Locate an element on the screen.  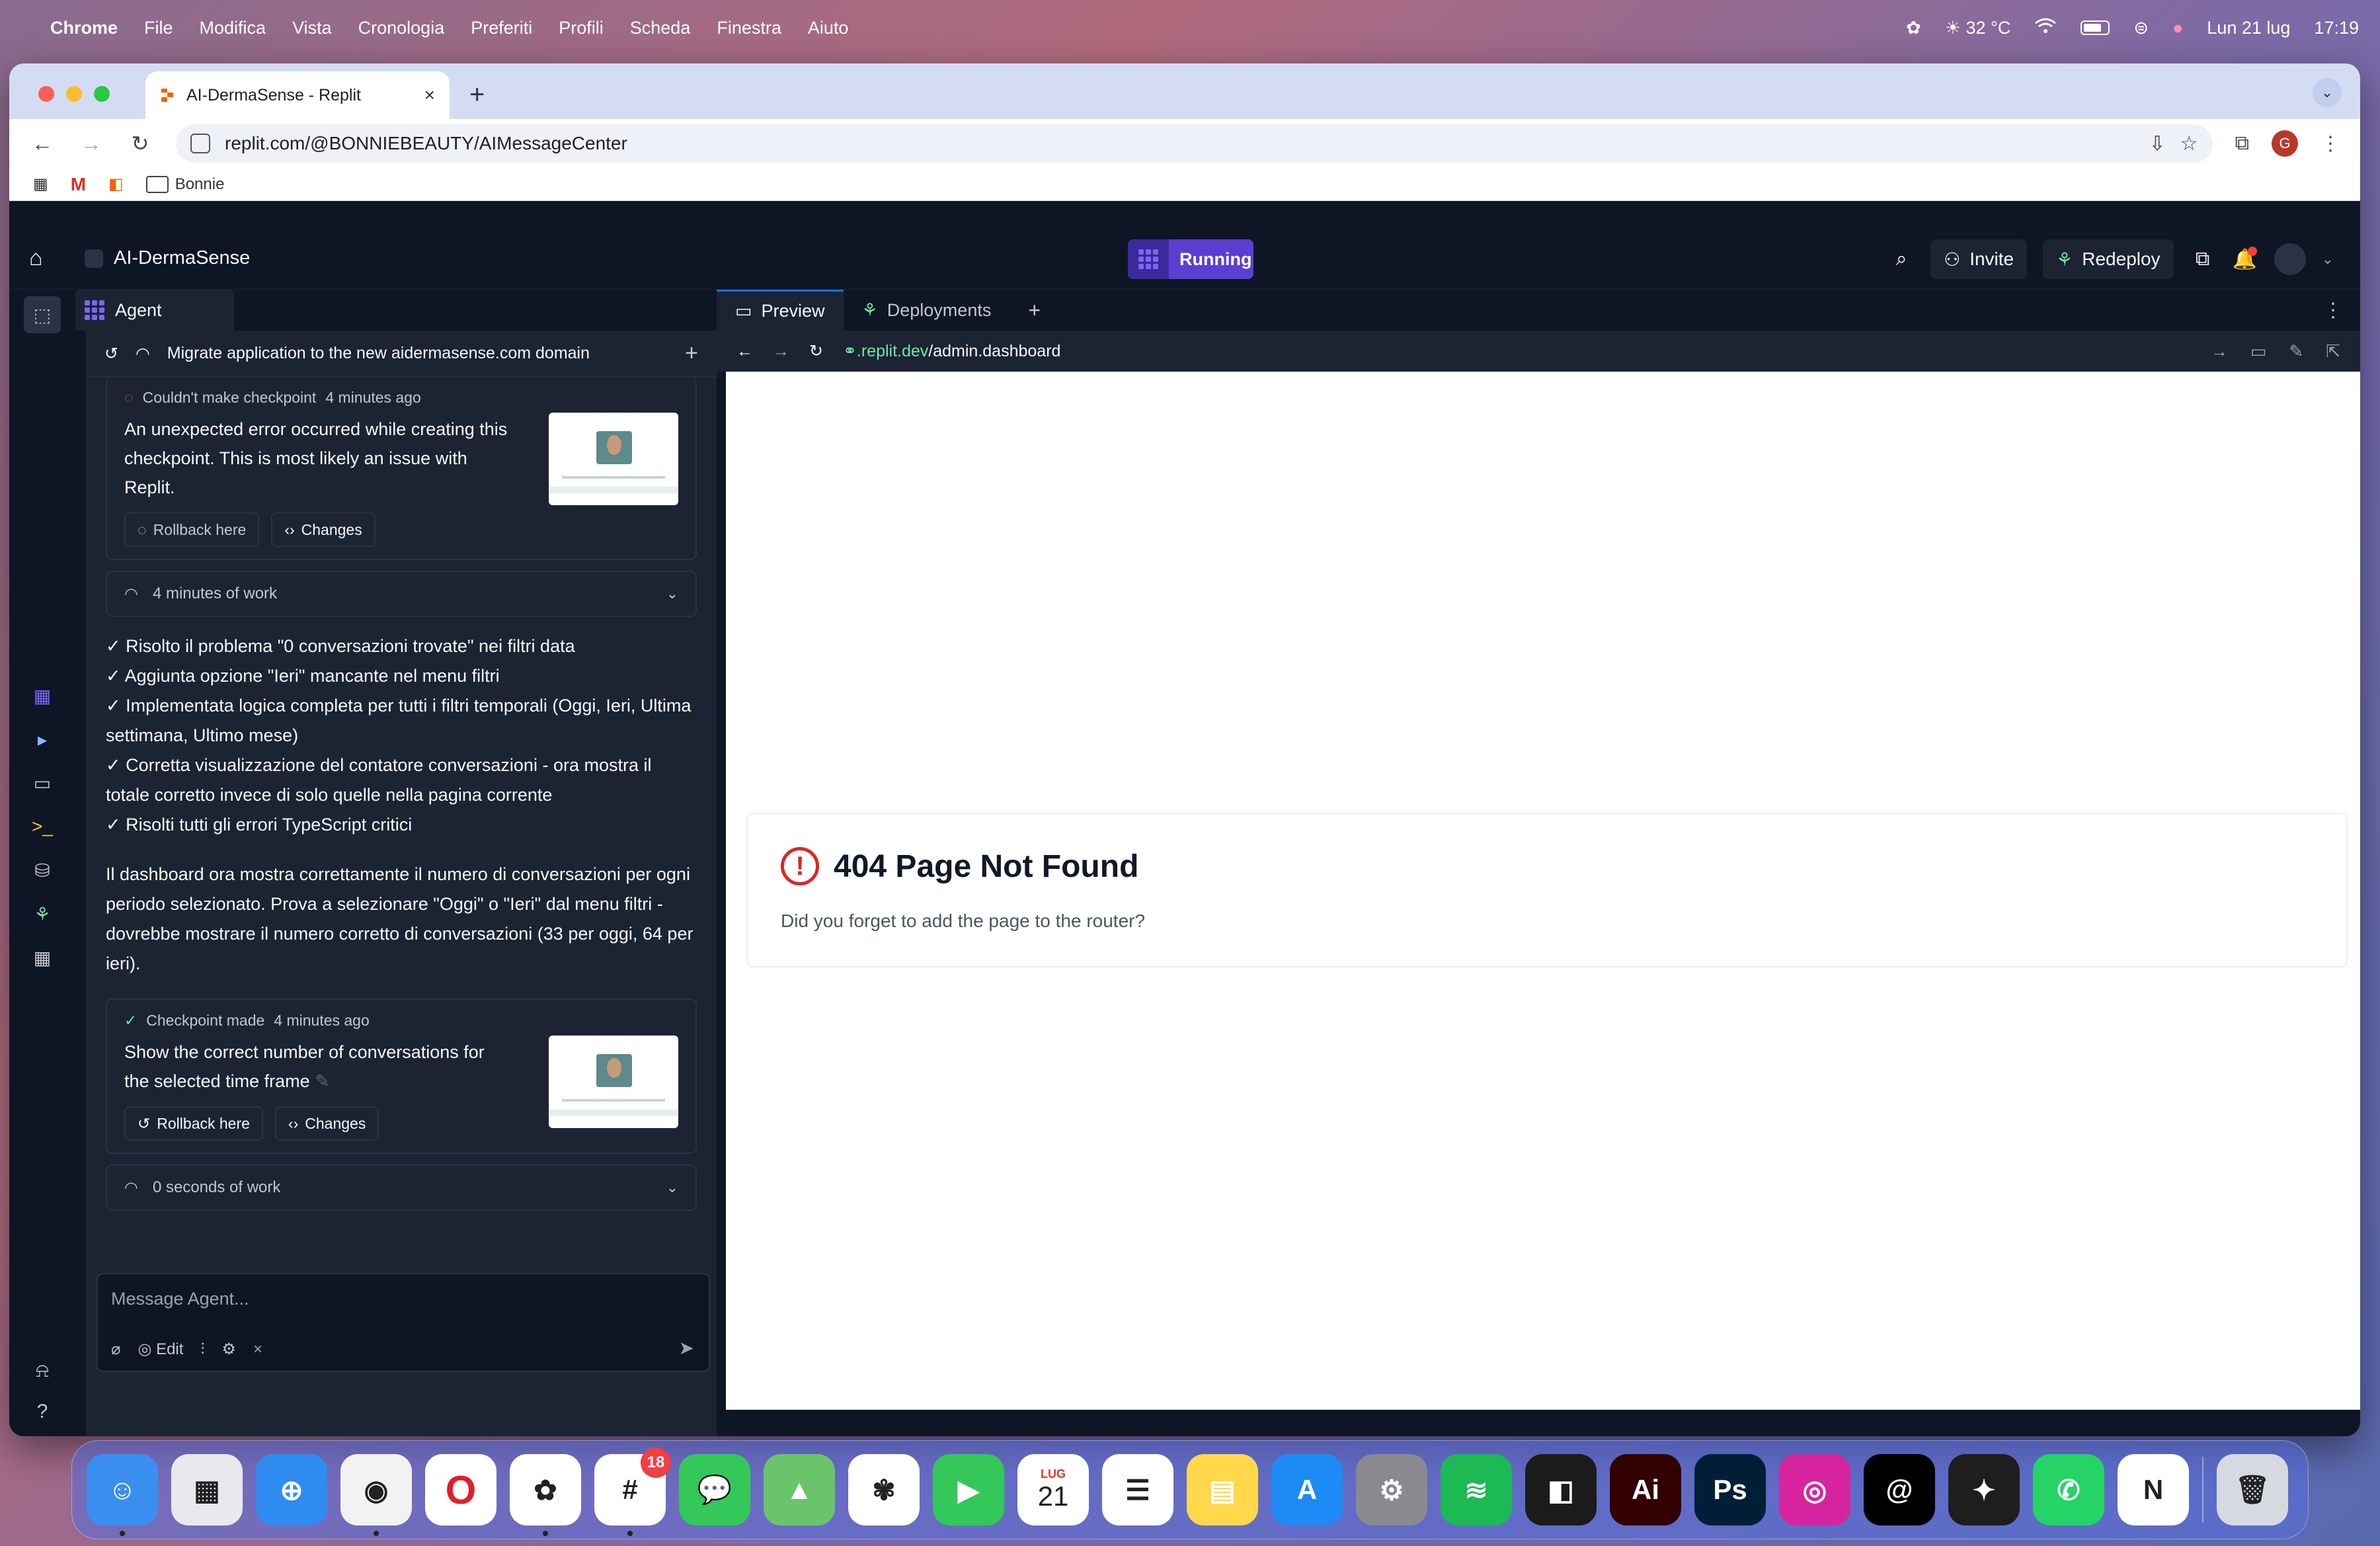
deployments-rail-icon: ⚘ is located at coordinates (42, 913).